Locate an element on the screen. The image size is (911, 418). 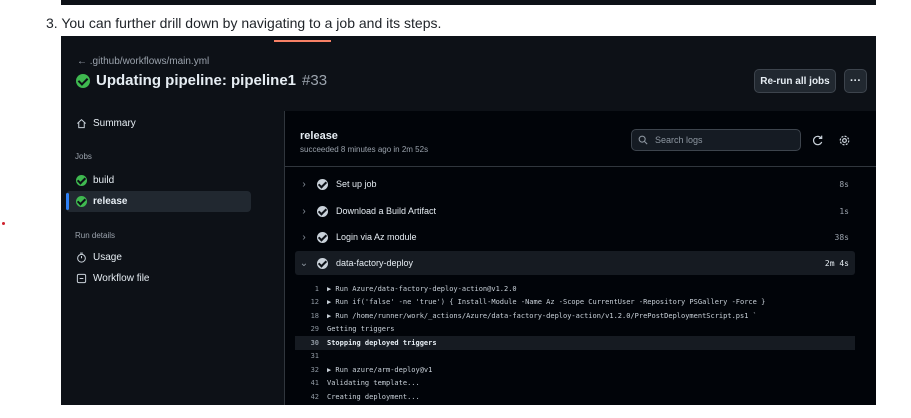
log-line-number: 30 is located at coordinates (314, 342).